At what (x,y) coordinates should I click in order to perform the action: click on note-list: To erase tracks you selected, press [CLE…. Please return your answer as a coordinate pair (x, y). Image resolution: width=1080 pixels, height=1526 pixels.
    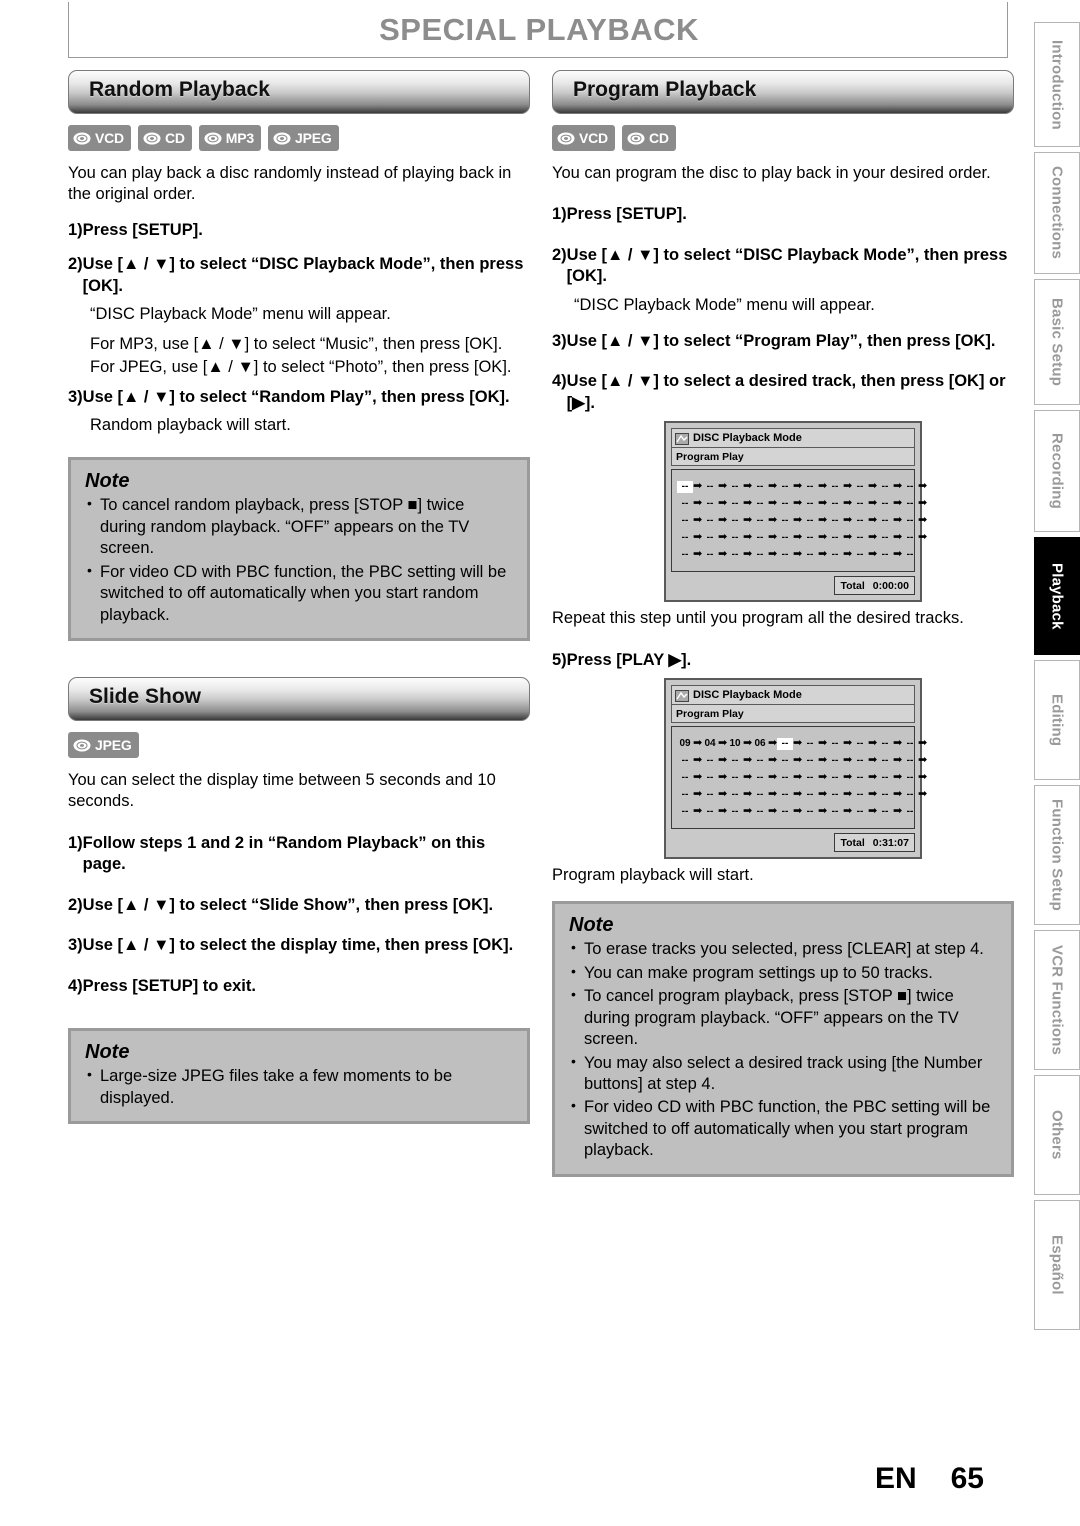
    Looking at the image, I should click on (783, 1049).